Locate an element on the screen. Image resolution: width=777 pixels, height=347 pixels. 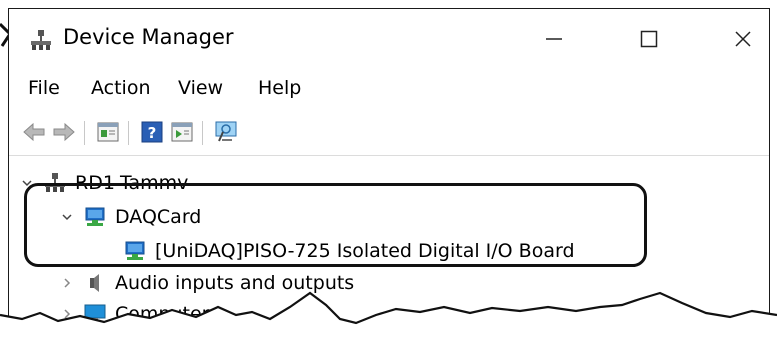
toolbar: ? is located at coordinates (389, 133).